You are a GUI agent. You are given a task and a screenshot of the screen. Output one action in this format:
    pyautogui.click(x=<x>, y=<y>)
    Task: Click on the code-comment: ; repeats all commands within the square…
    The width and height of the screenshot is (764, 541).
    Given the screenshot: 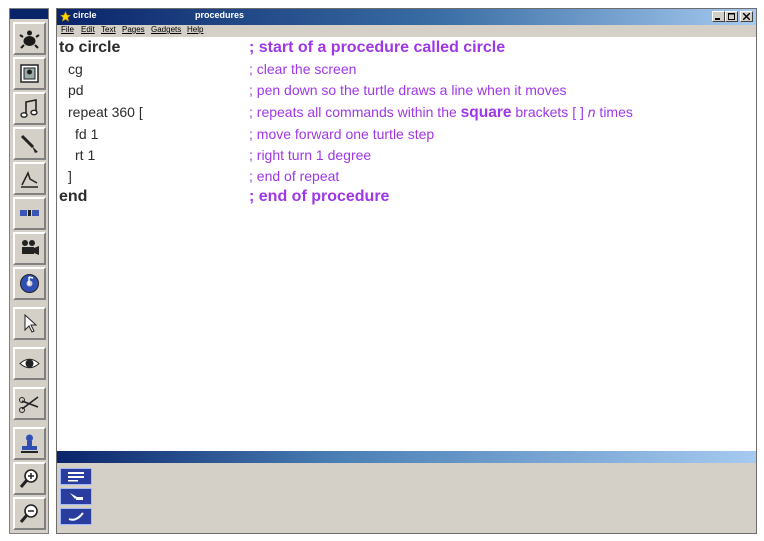 What is the action you would take?
    pyautogui.click(x=441, y=112)
    